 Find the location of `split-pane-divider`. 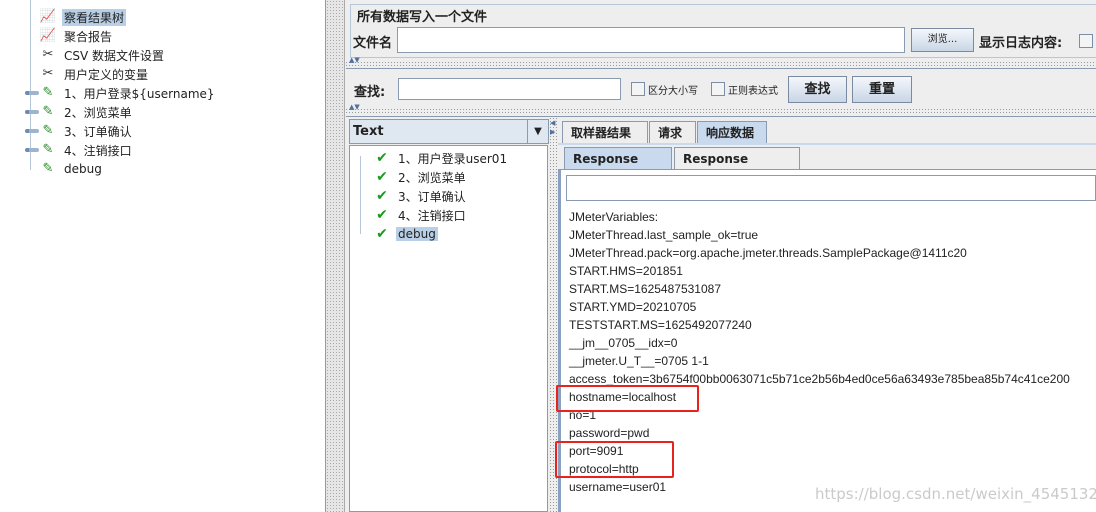

split-pane-divider is located at coordinates (335, 256).